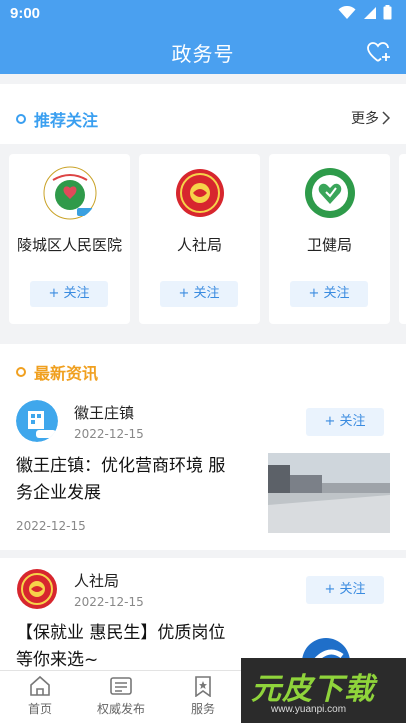 The image size is (406, 723). I want to click on news-date: 2022-12-15, so click(51, 526).